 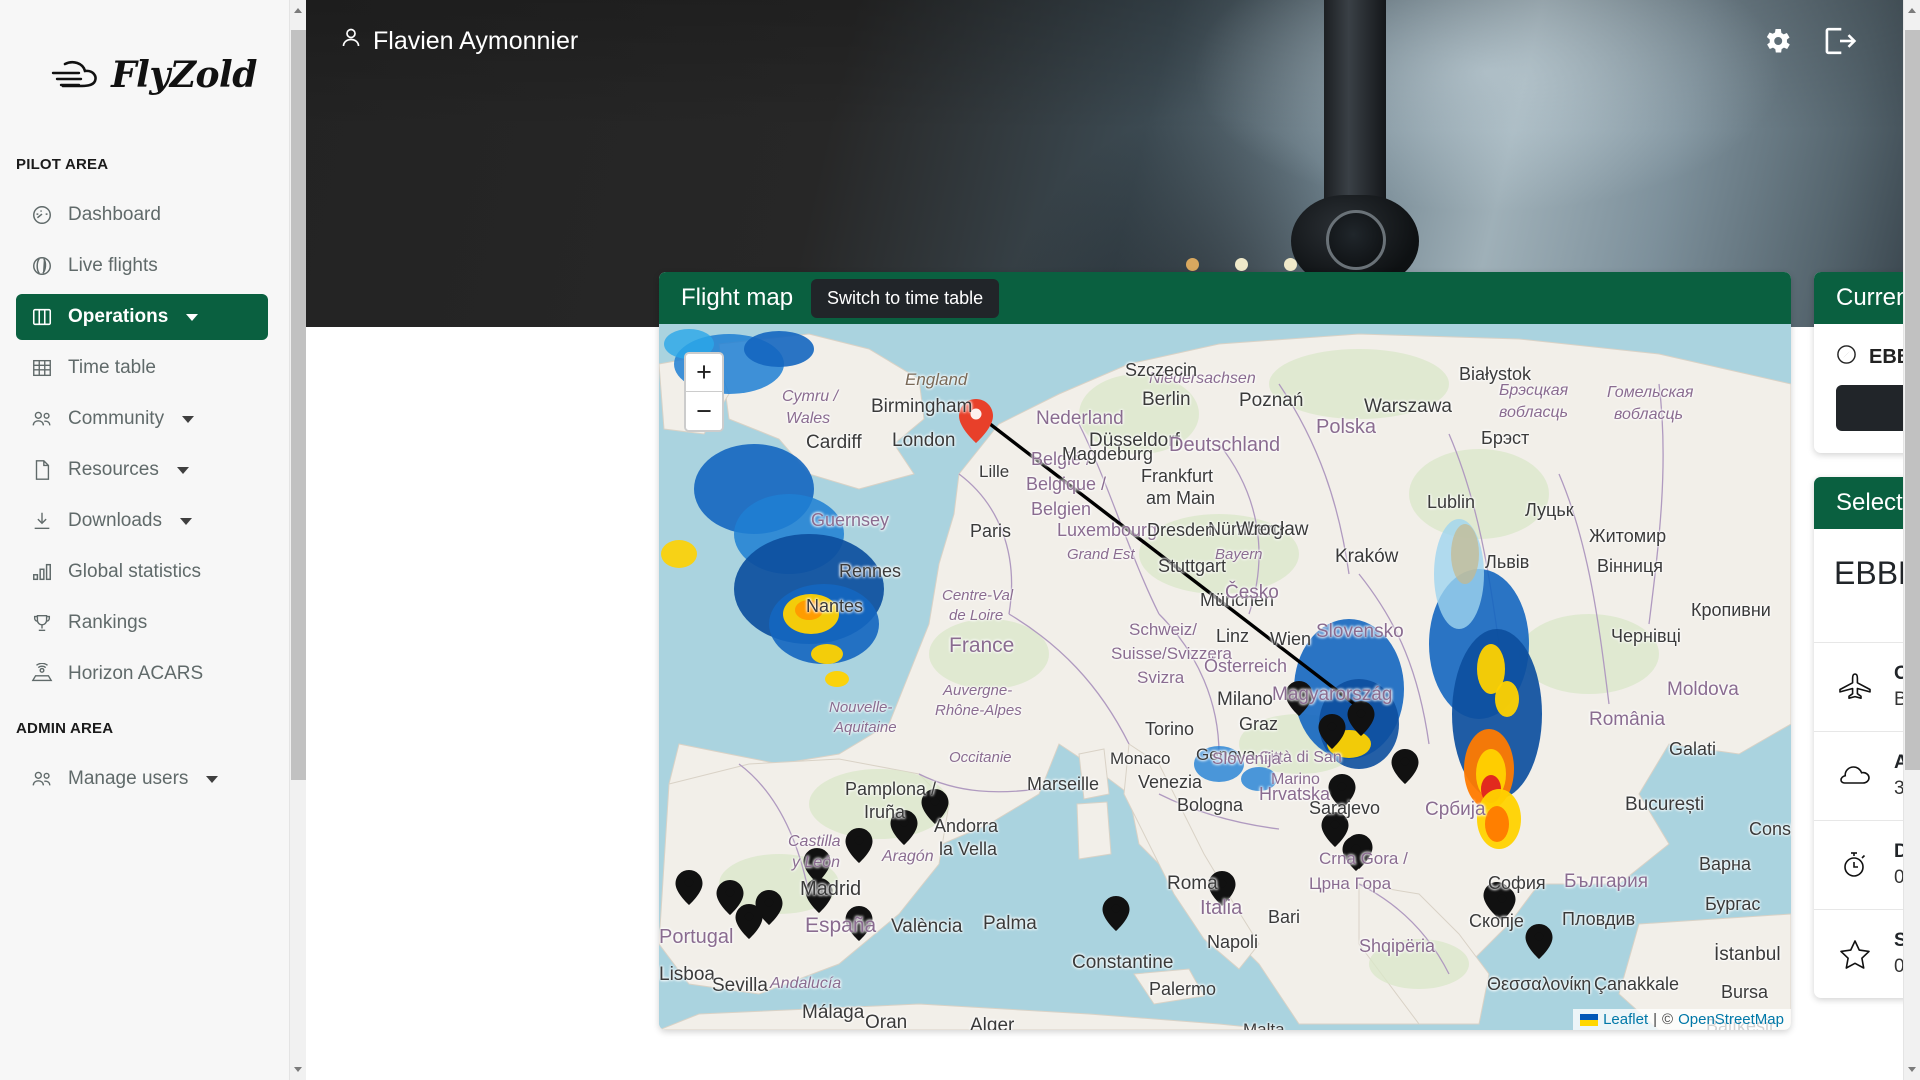 I want to click on map-label: Venezia, so click(x=1170, y=782).